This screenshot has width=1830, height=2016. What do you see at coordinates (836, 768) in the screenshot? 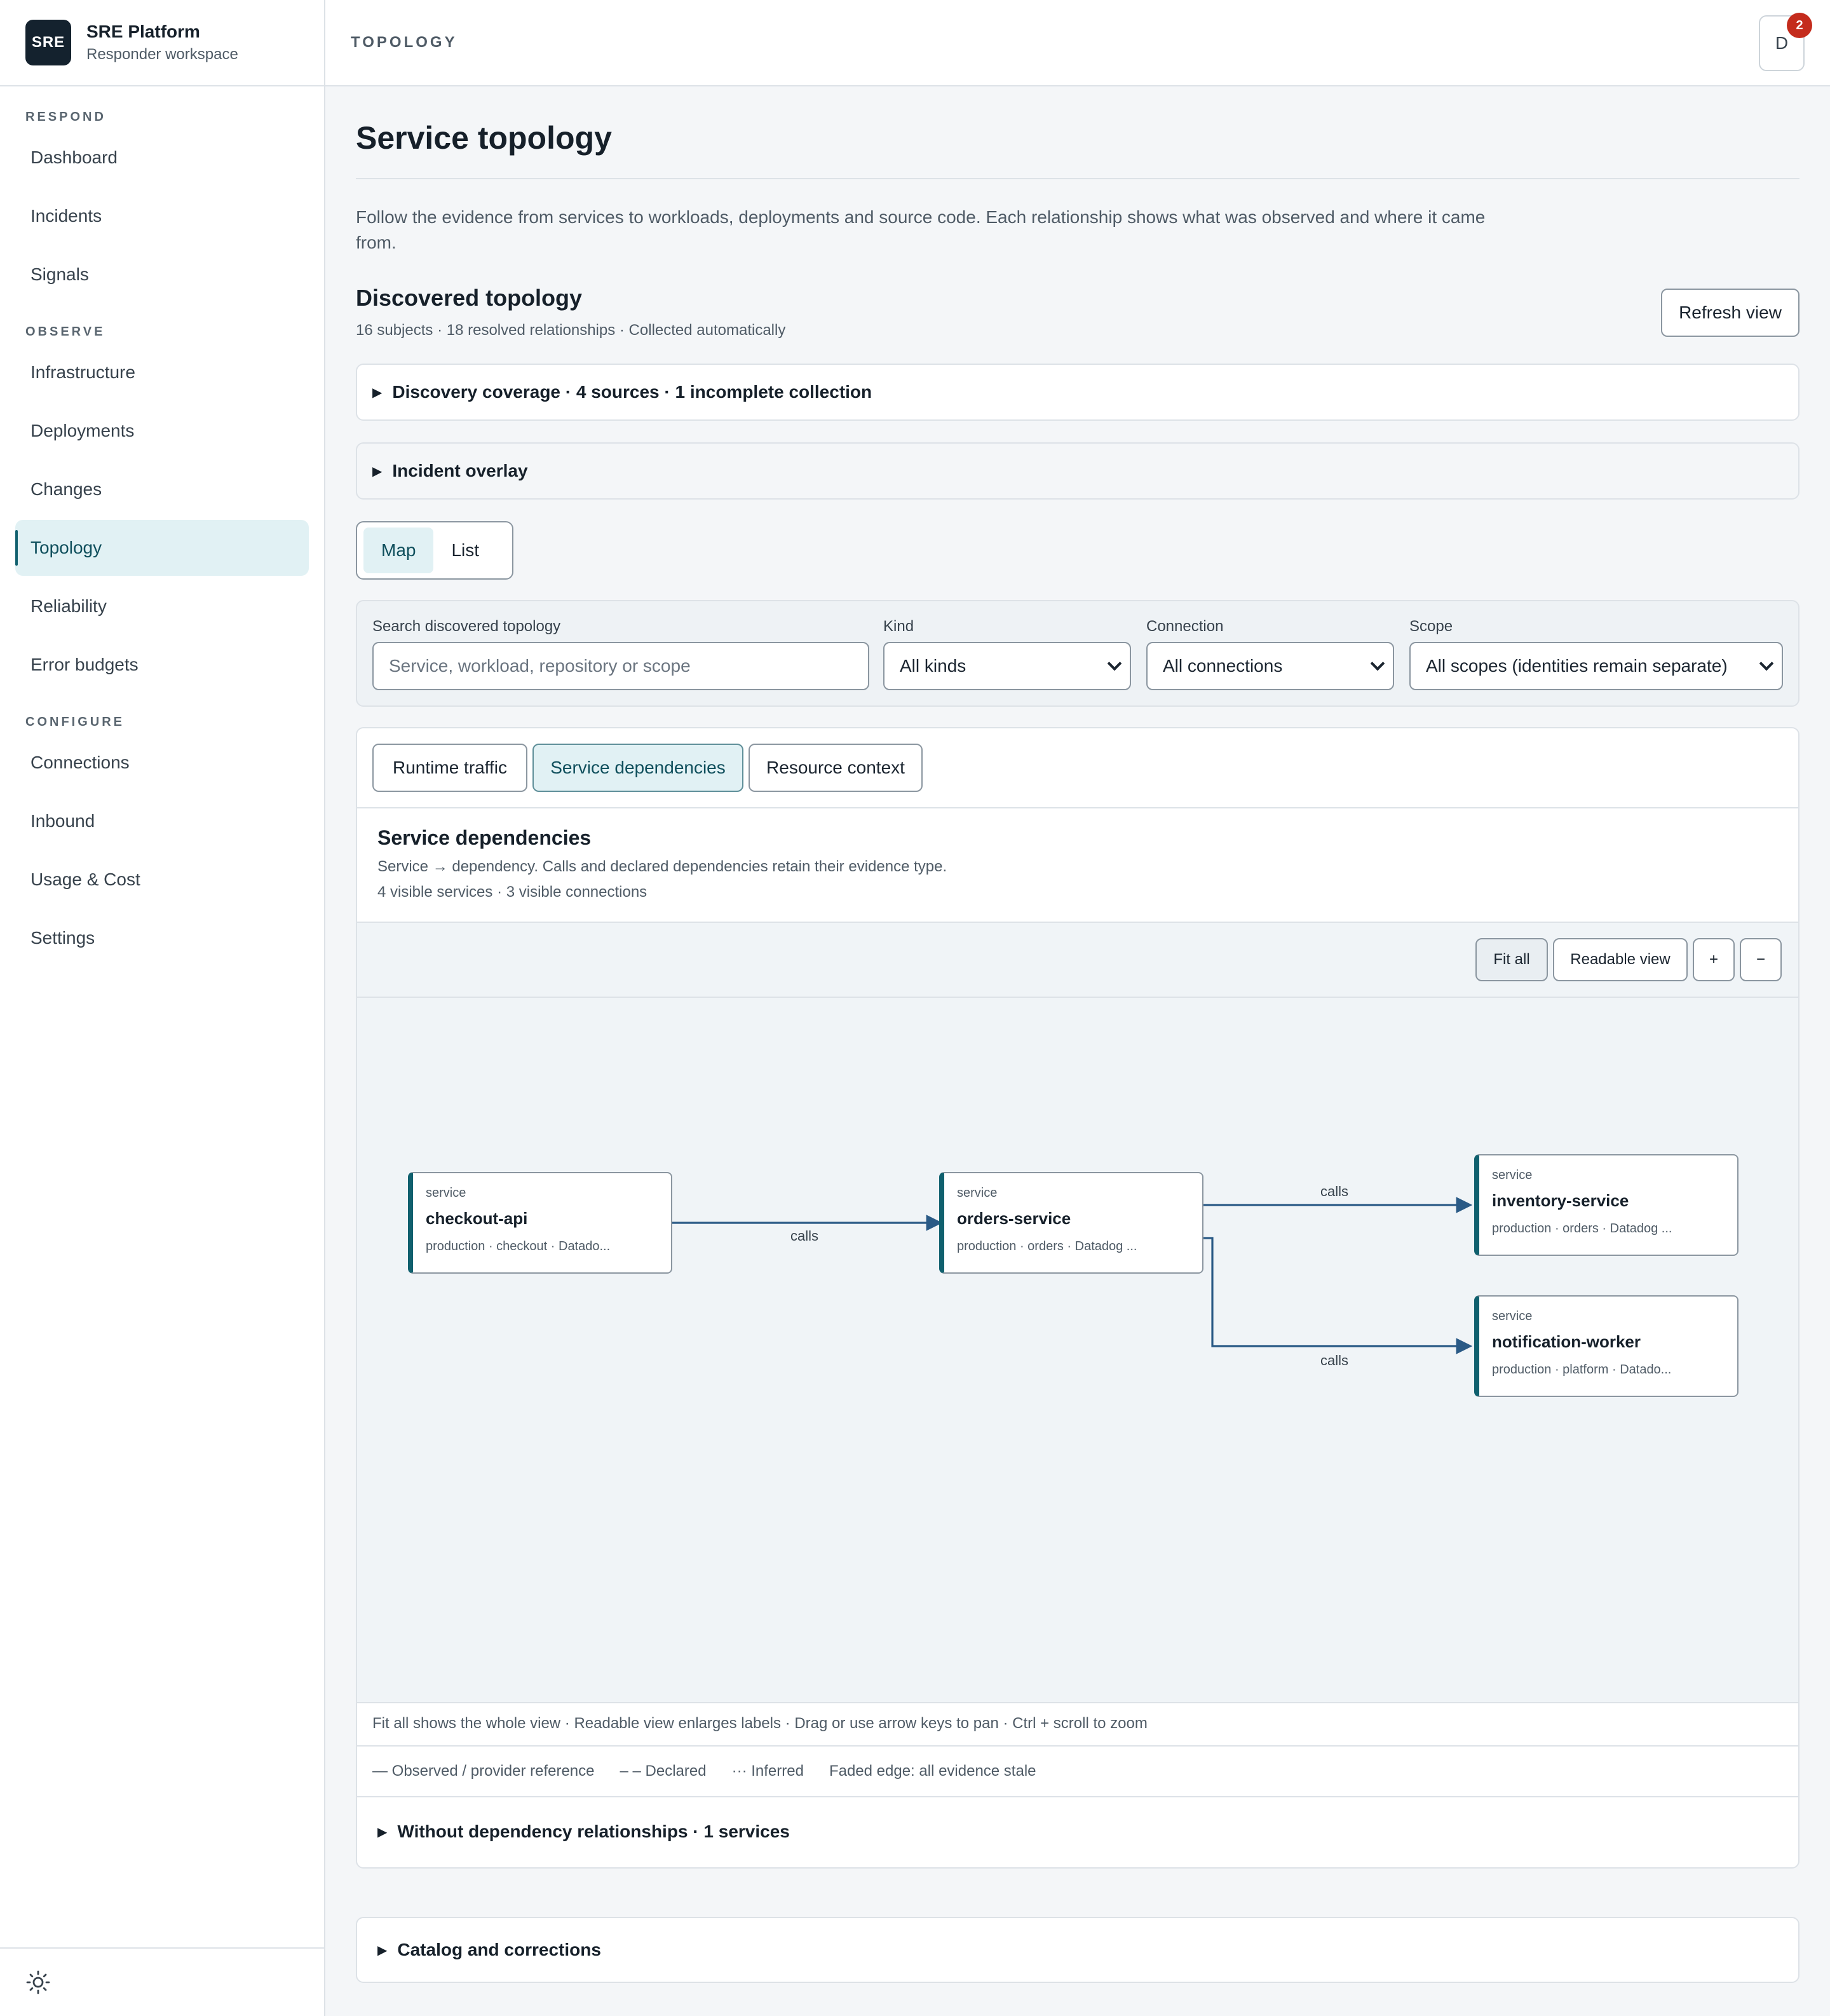
I see `tab-resource-context: Resource context` at bounding box center [836, 768].